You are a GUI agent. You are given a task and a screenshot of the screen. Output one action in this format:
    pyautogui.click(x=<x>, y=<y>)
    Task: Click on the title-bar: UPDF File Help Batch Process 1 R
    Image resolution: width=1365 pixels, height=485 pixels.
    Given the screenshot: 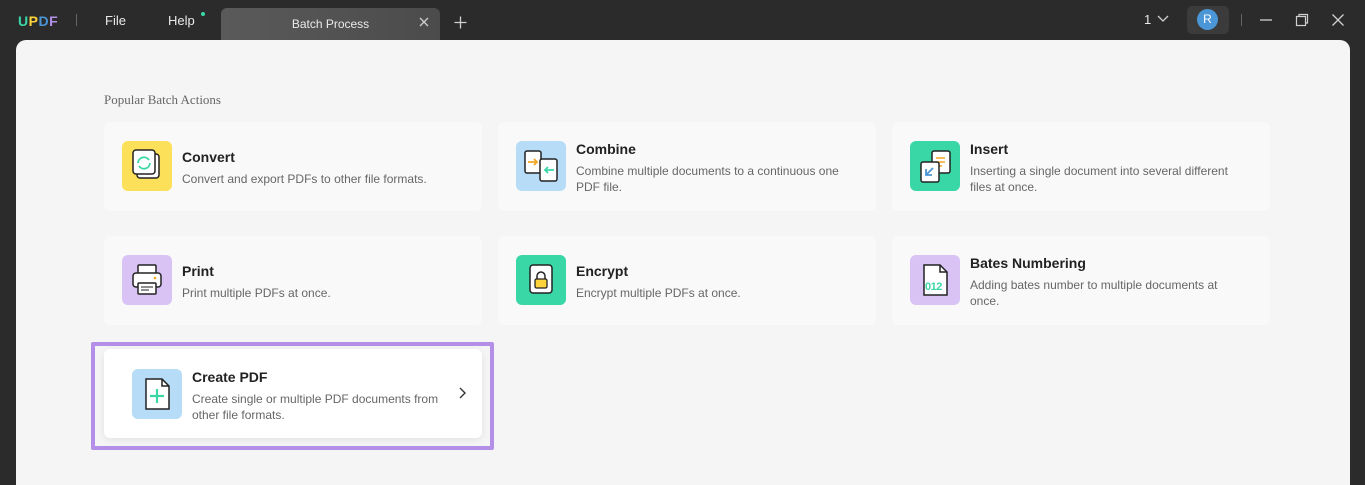 What is the action you would take?
    pyautogui.click(x=682, y=20)
    